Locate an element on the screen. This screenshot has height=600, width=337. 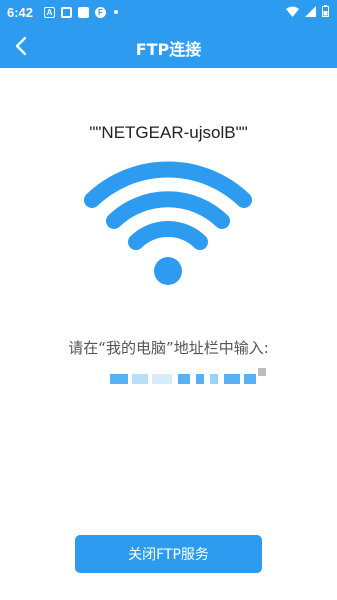
status-bar: 6:42 A F is located at coordinates (168, 12).